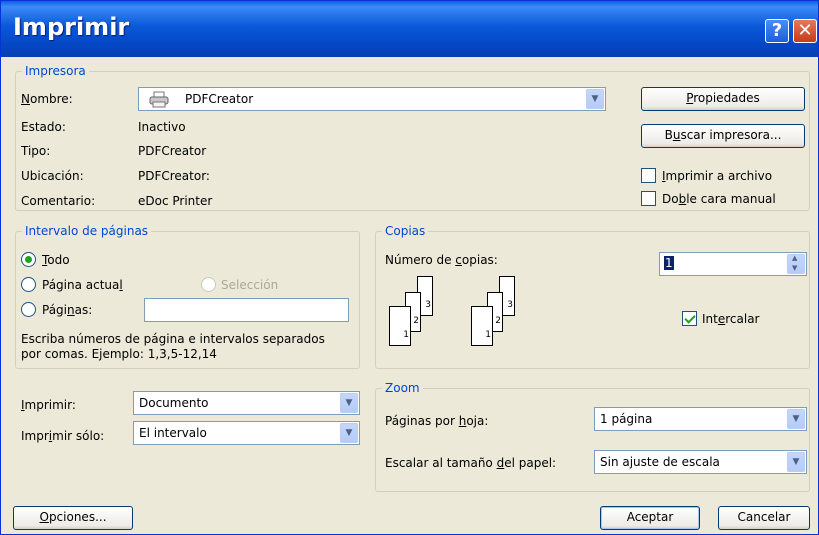 The image size is (819, 535). I want to click on pages-per-sheet-label: Páginas por hoja:, so click(437, 421).